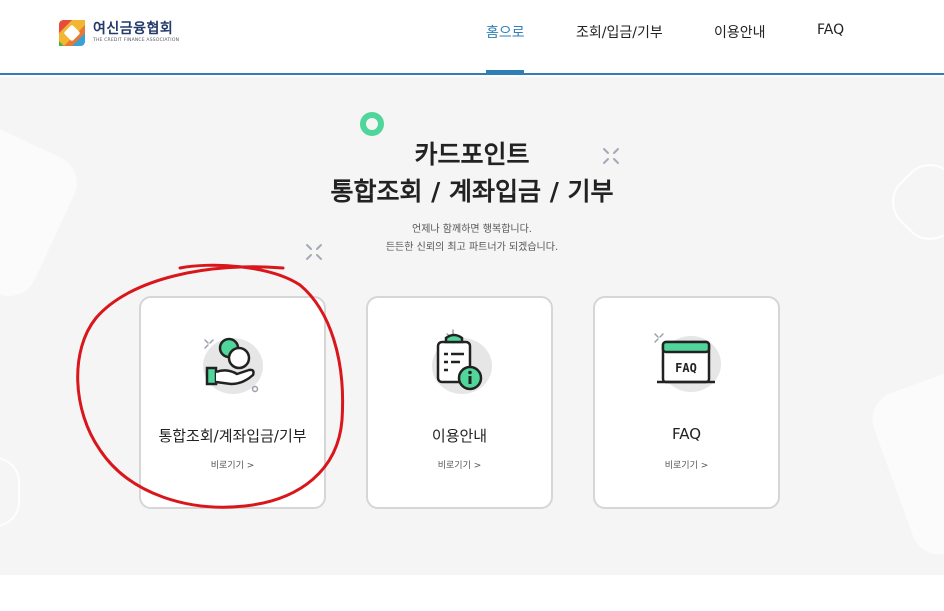  What do you see at coordinates (233, 365) in the screenshot?
I see `hand-coin-icon` at bounding box center [233, 365].